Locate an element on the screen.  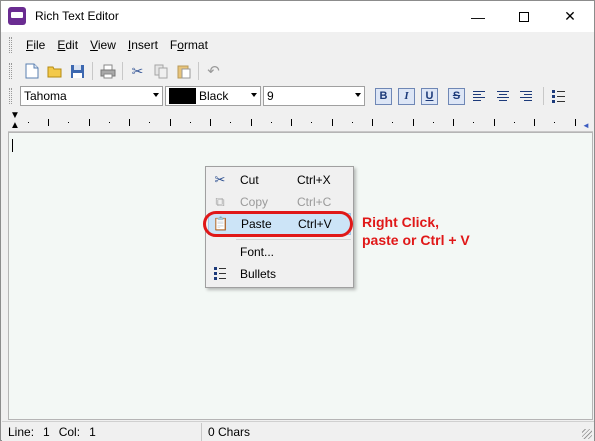
annotation-line-1: Right Click, is located at coordinates (401, 222).